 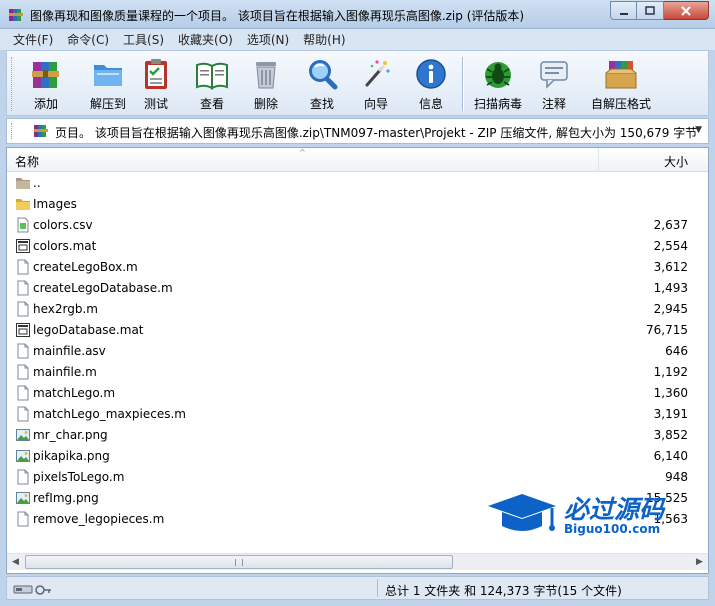 What do you see at coordinates (357, 183) in the screenshot?
I see `folder-row: ..` at bounding box center [357, 183].